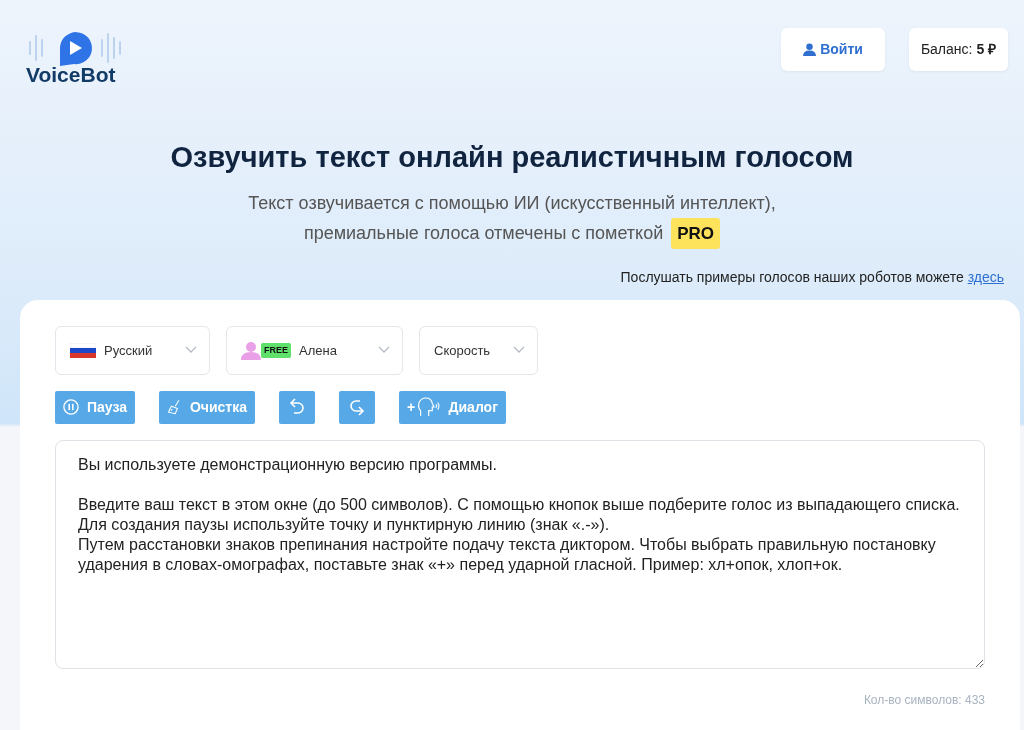 The height and width of the screenshot is (730, 1024). What do you see at coordinates (478, 350) in the screenshot?
I see `speed-select: Скорость` at bounding box center [478, 350].